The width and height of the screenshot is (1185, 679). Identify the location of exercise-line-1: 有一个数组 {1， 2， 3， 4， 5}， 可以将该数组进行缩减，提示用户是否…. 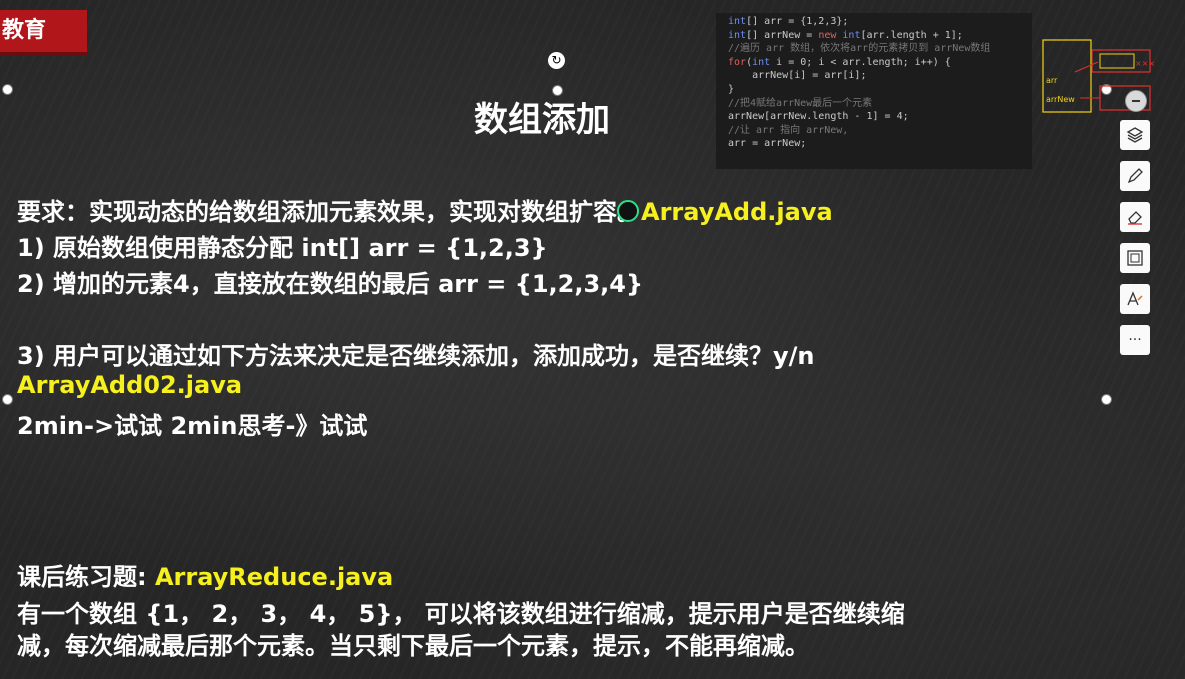
(461, 614).